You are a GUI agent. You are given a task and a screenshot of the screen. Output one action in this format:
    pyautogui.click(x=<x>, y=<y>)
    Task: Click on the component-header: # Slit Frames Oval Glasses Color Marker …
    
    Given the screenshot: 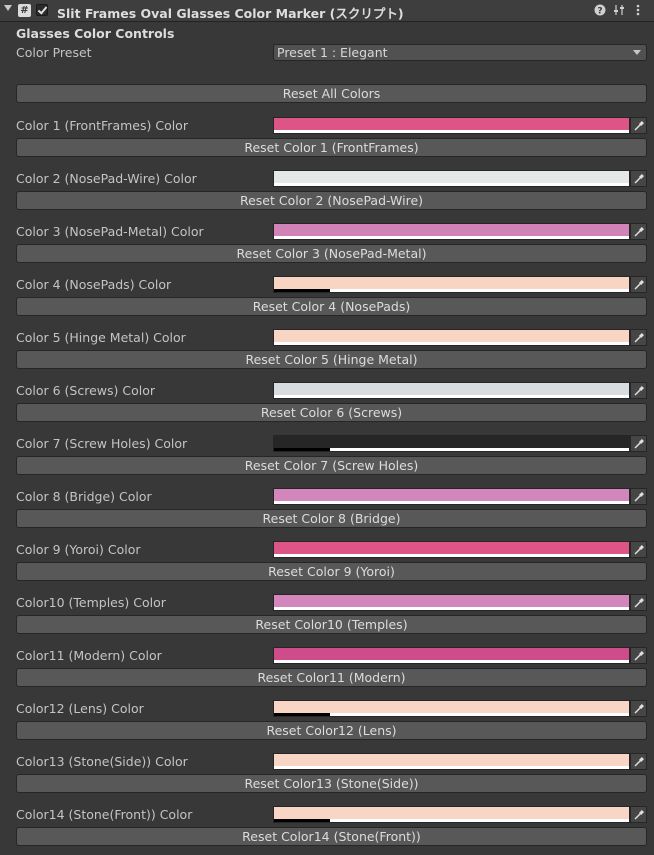 What is the action you would take?
    pyautogui.click(x=327, y=11)
    